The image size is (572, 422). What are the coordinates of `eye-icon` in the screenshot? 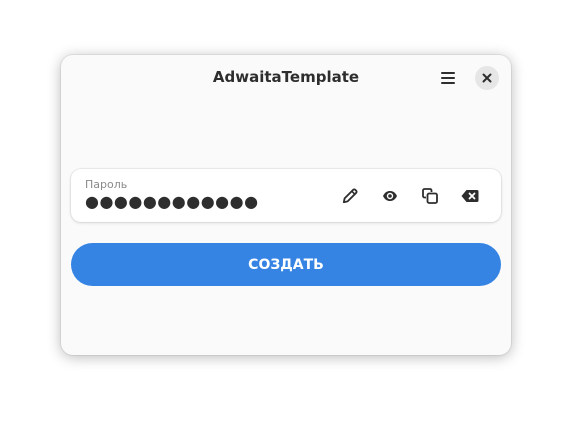 It's located at (390, 196).